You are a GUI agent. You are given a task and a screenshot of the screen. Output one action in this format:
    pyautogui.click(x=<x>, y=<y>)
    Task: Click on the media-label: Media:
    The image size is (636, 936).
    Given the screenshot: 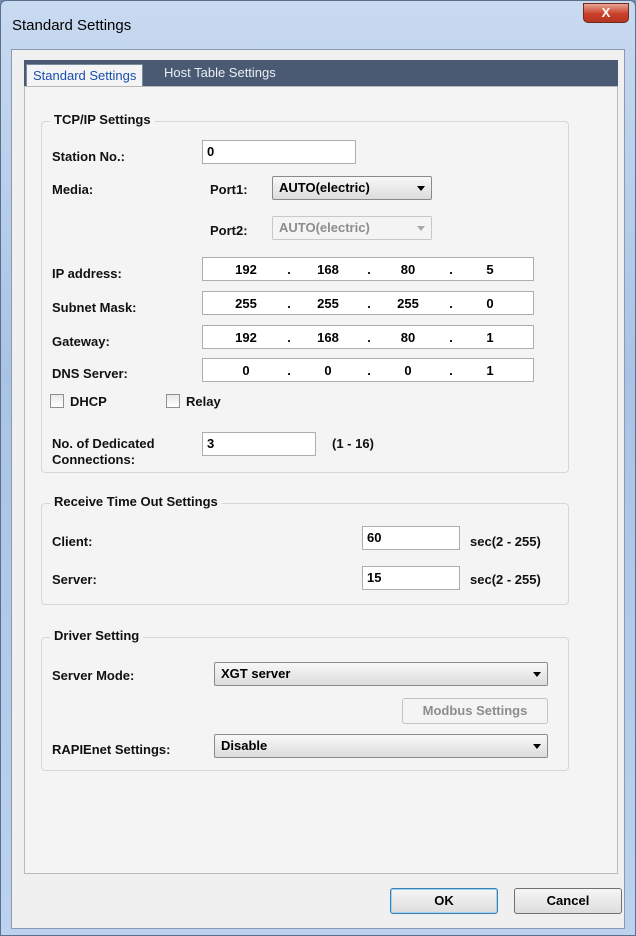 What is the action you would take?
    pyautogui.click(x=73, y=189)
    